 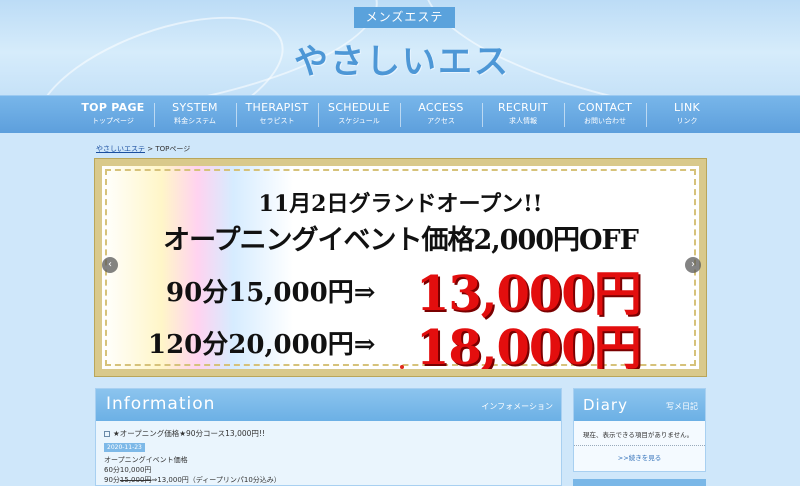 What do you see at coordinates (189, 433) in the screenshot?
I see `post-title-text: ★オープニング価格★90分コース13,000円!!` at bounding box center [189, 433].